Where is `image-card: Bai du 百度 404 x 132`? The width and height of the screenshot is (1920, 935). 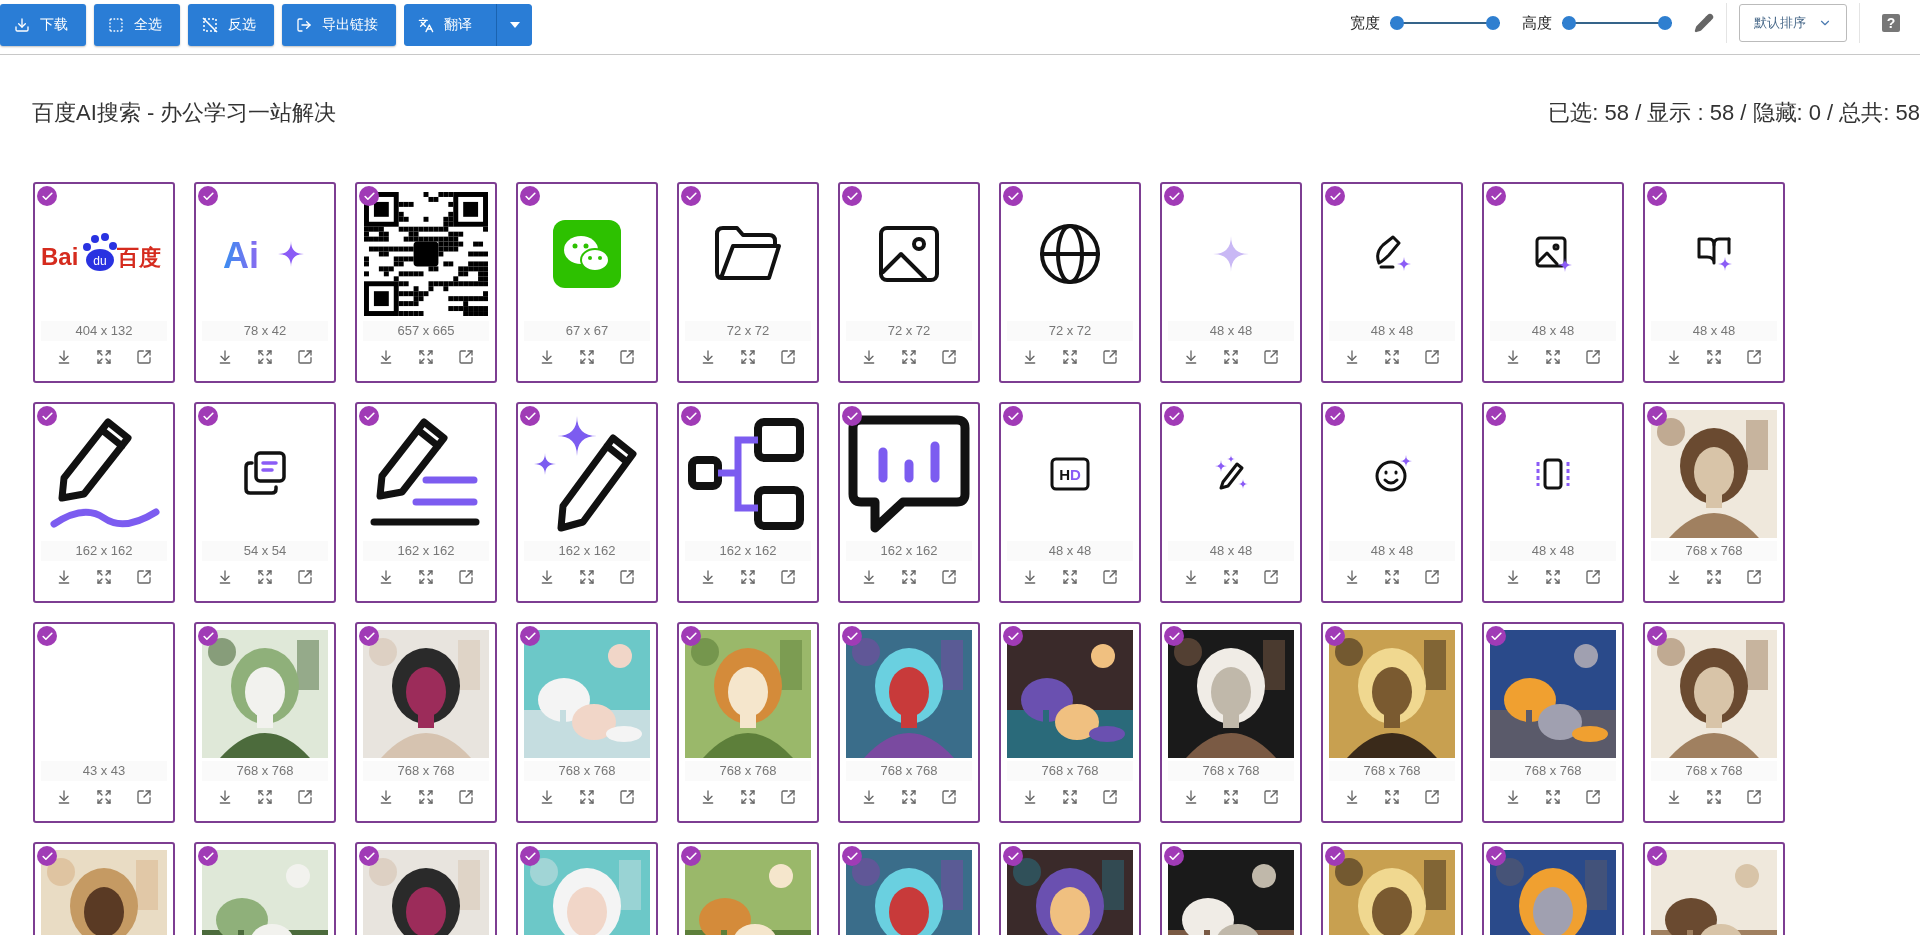
image-card: Bai du 百度 404 x 132 is located at coordinates (104, 282).